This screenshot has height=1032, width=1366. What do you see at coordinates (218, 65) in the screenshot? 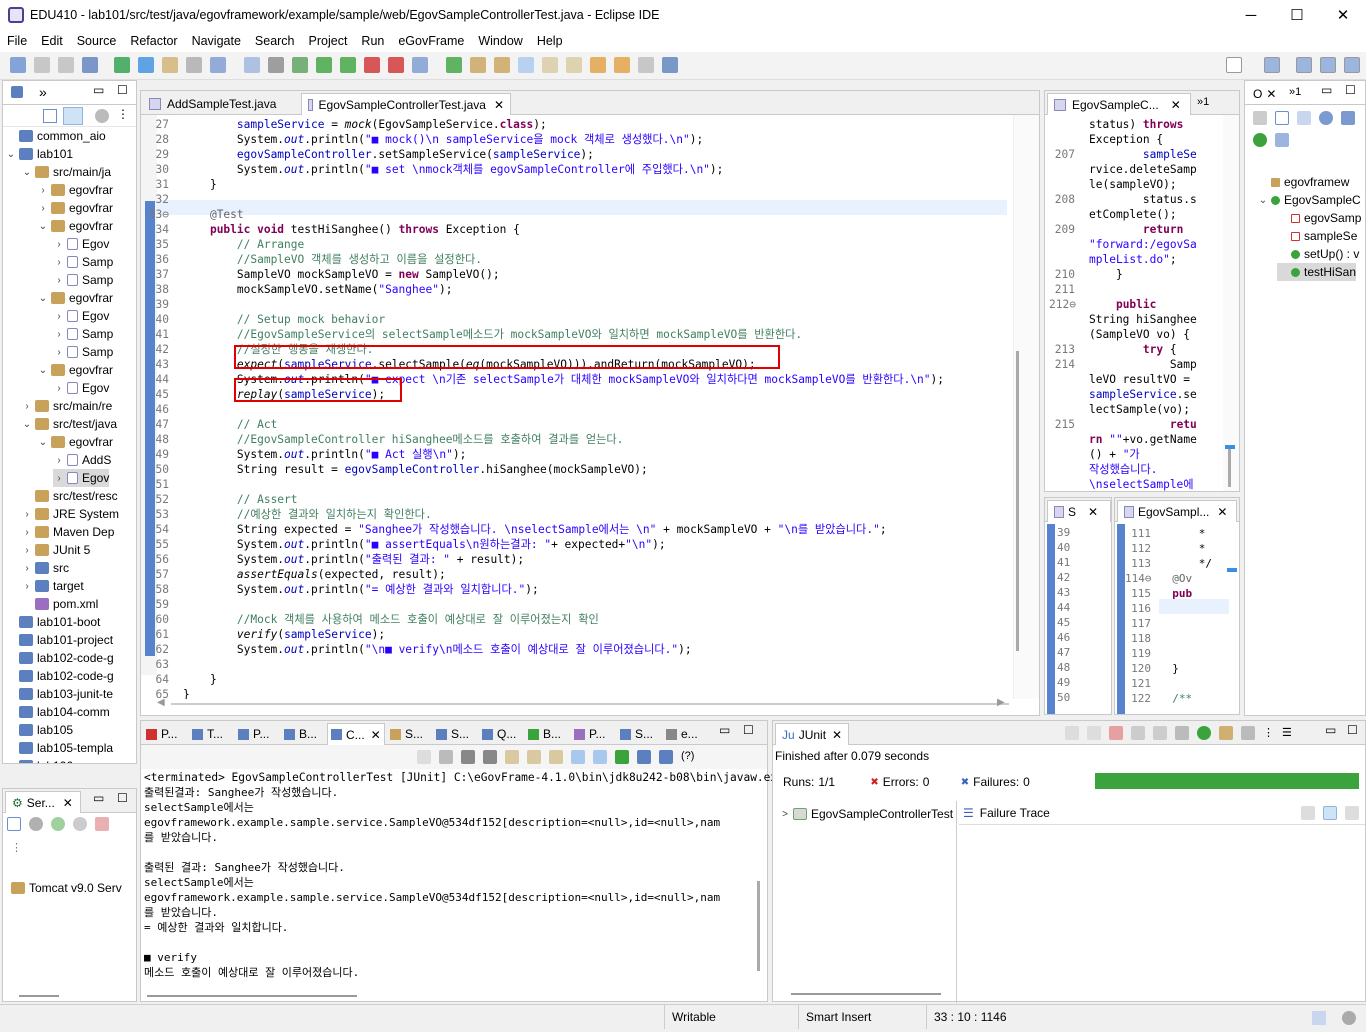
I see `open-task-icon` at bounding box center [218, 65].